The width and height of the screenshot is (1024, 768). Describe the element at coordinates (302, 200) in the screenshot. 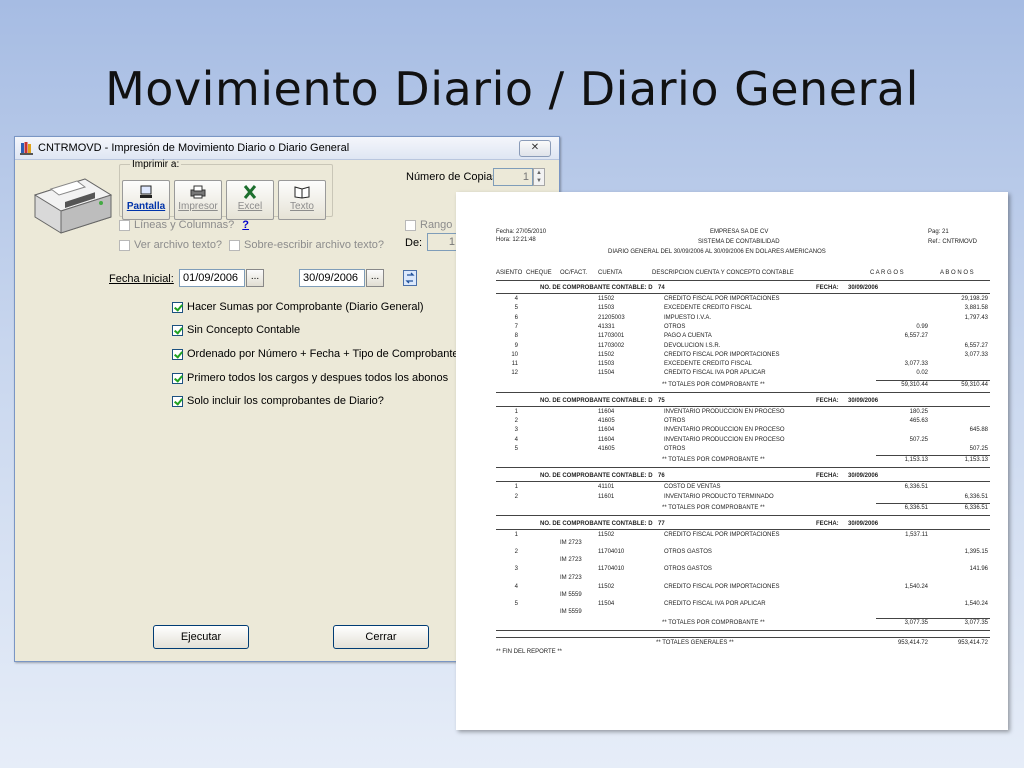

I see `texto-button: Texto` at that location.